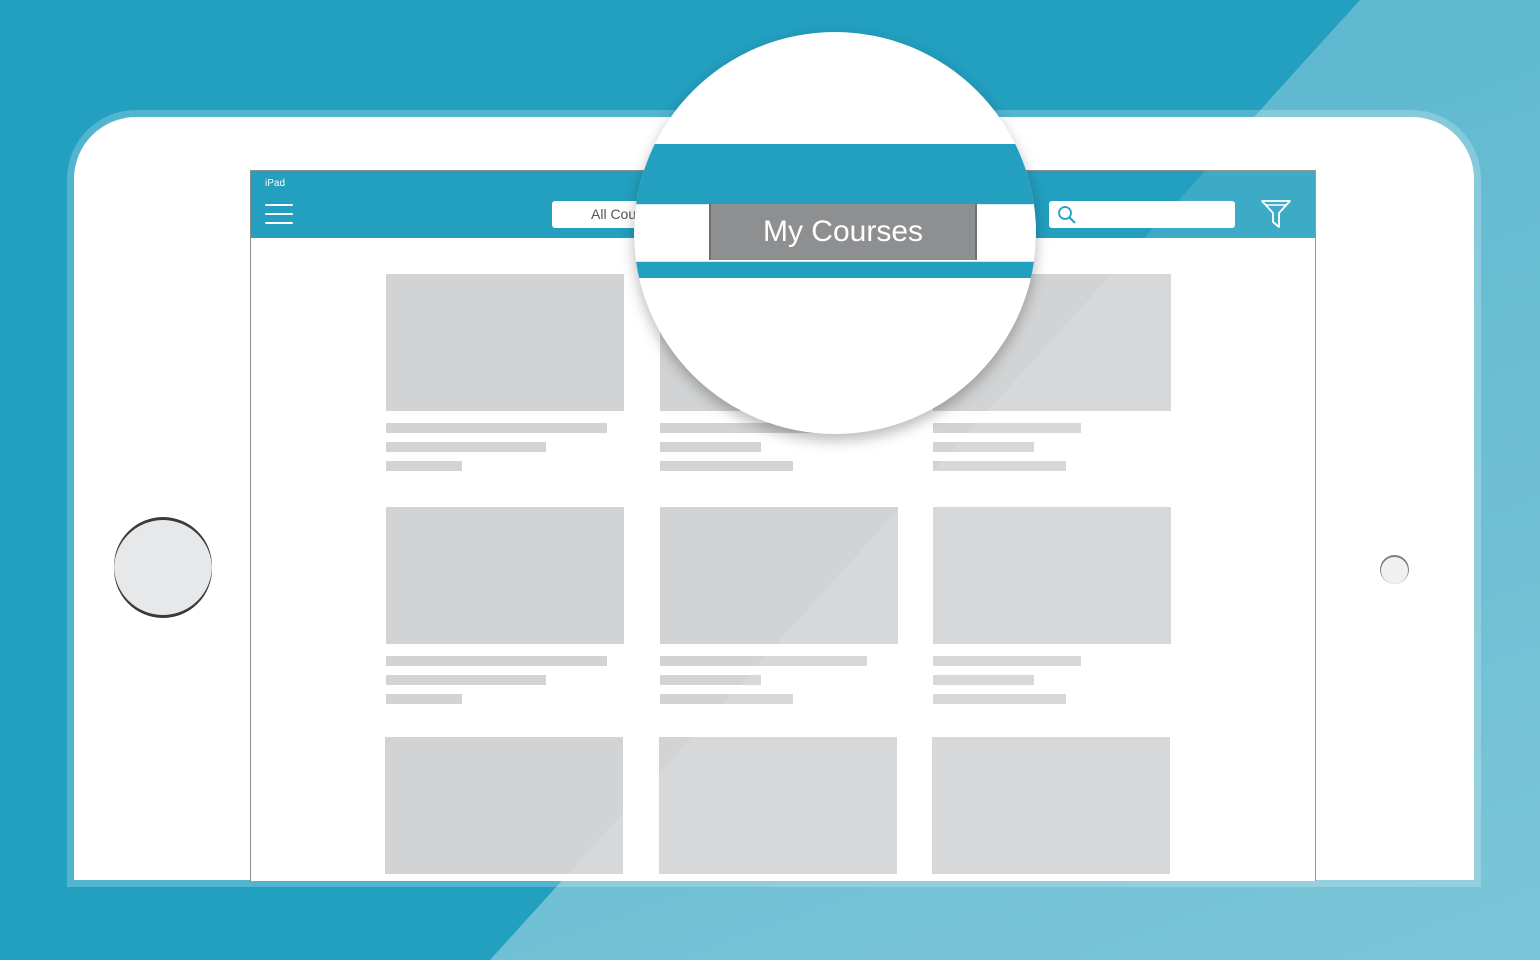  I want to click on home-button, so click(163, 569).